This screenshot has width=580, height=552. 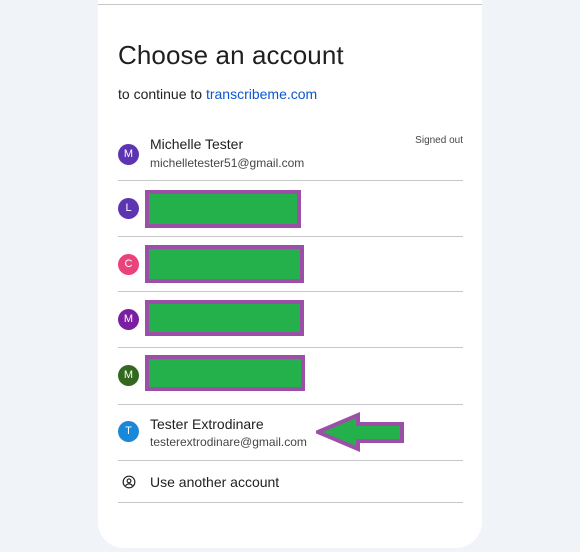 I want to click on site-link: transcribeme.com, so click(x=261, y=94).